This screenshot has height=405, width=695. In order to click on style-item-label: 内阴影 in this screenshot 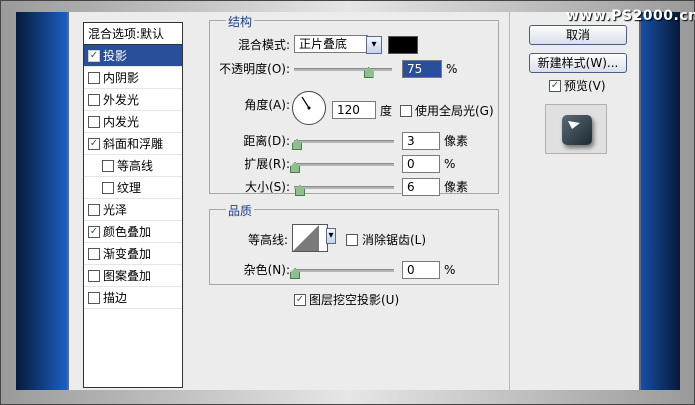, I will do `click(121, 78)`.